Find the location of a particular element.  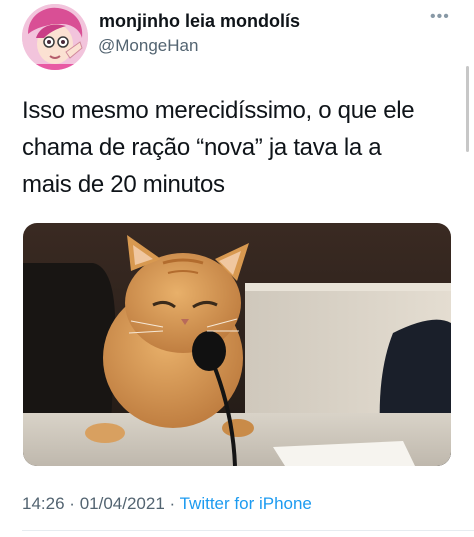

avatar-illustration is located at coordinates (55, 37).